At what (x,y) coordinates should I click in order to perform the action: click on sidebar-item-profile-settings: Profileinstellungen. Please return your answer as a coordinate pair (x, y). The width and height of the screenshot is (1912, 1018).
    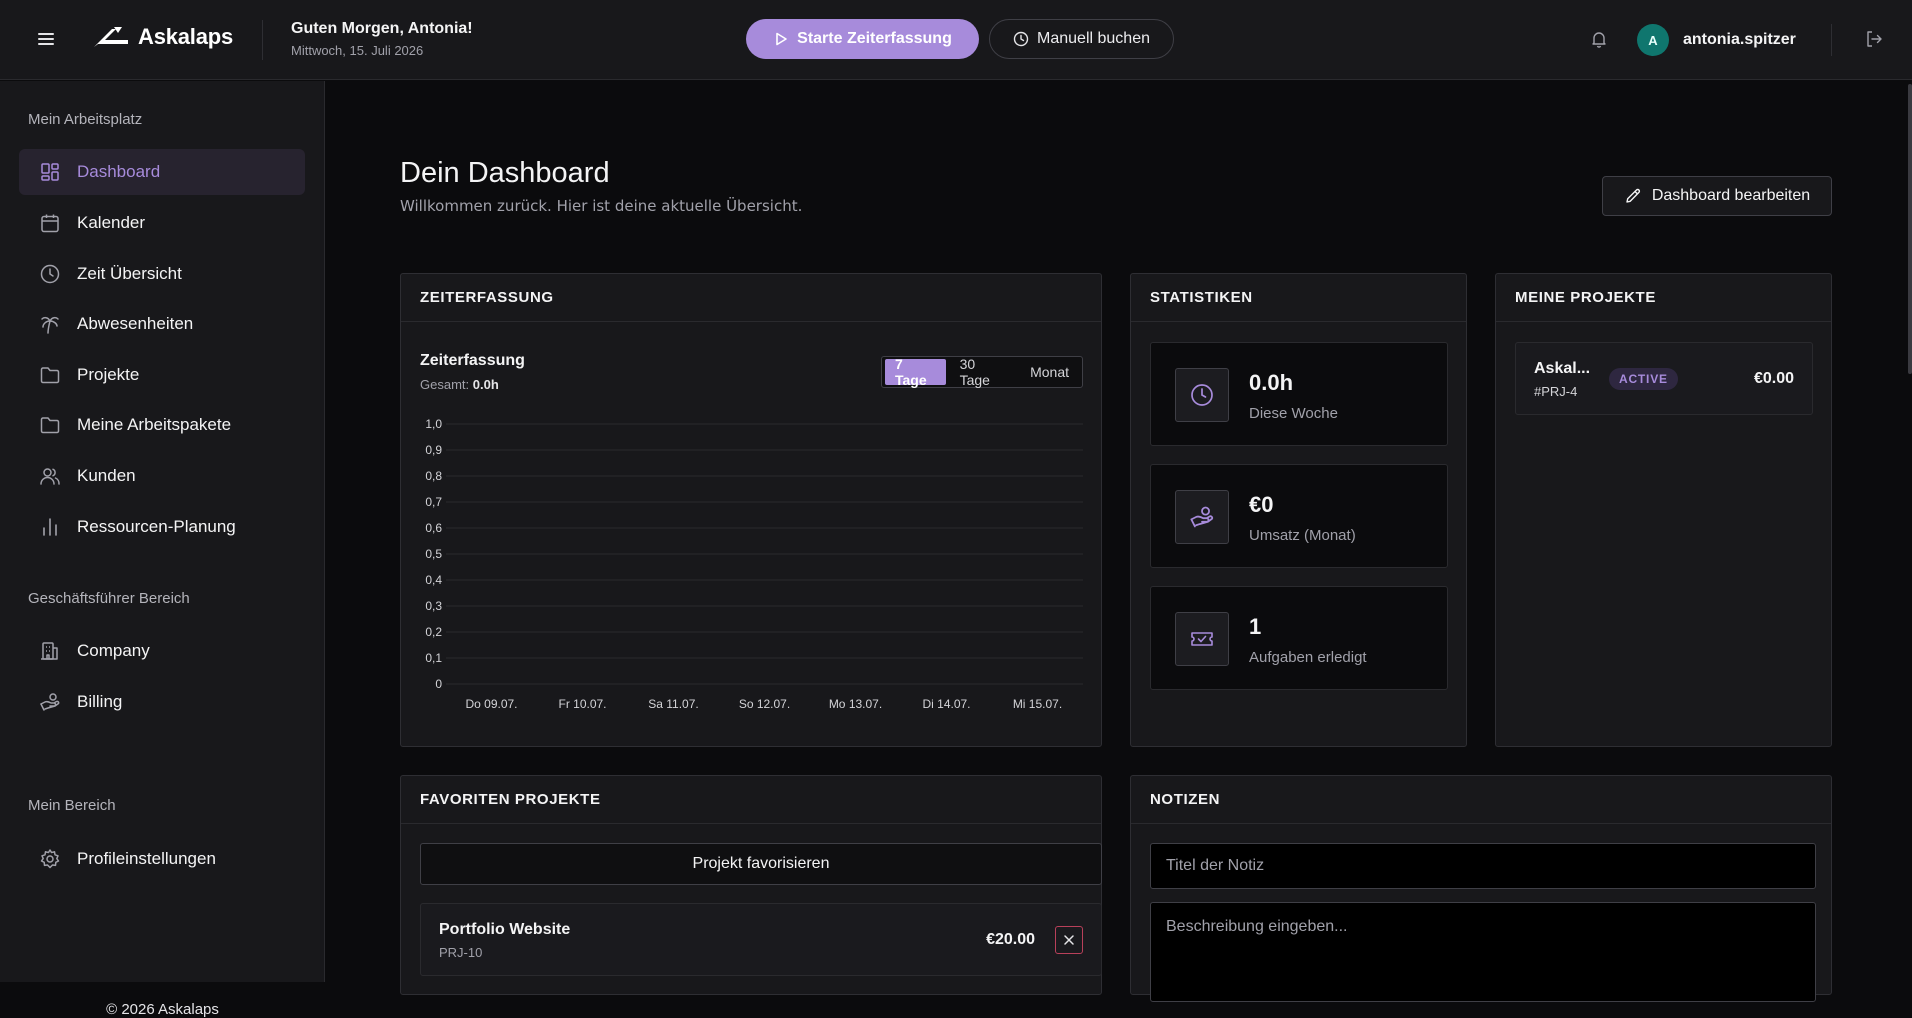
    Looking at the image, I should click on (162, 859).